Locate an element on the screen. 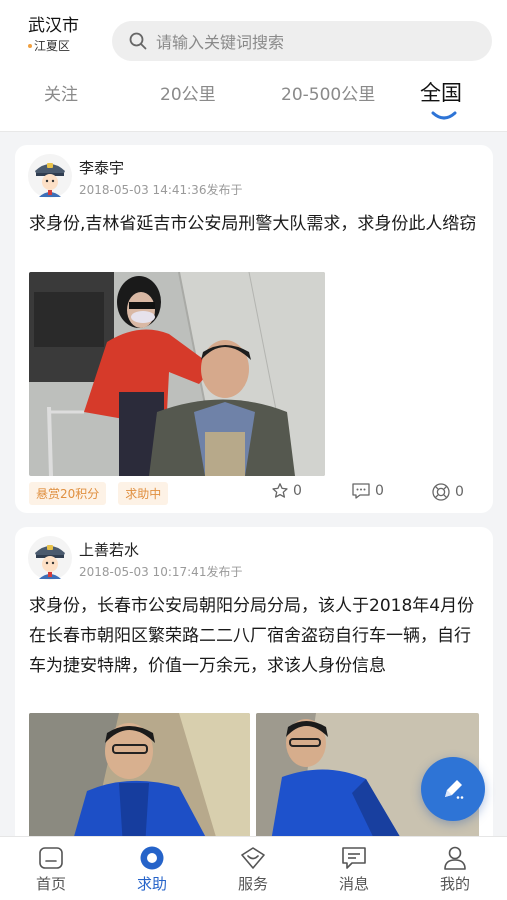 This screenshot has height=900, width=507. like-button: 0 is located at coordinates (286, 491).